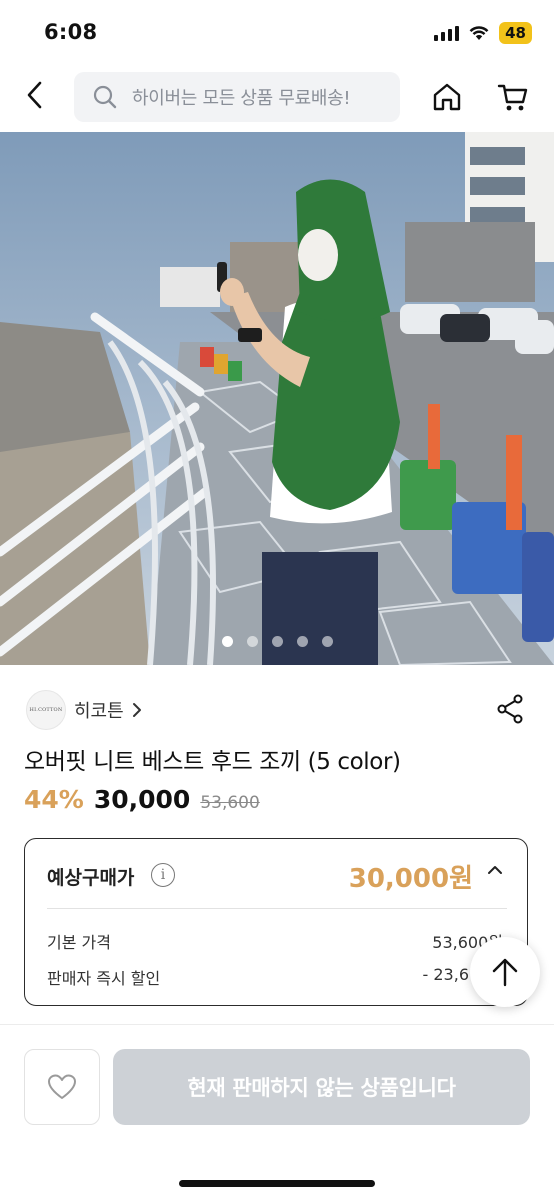  I want to click on discount-rate: 44%, so click(54, 799).